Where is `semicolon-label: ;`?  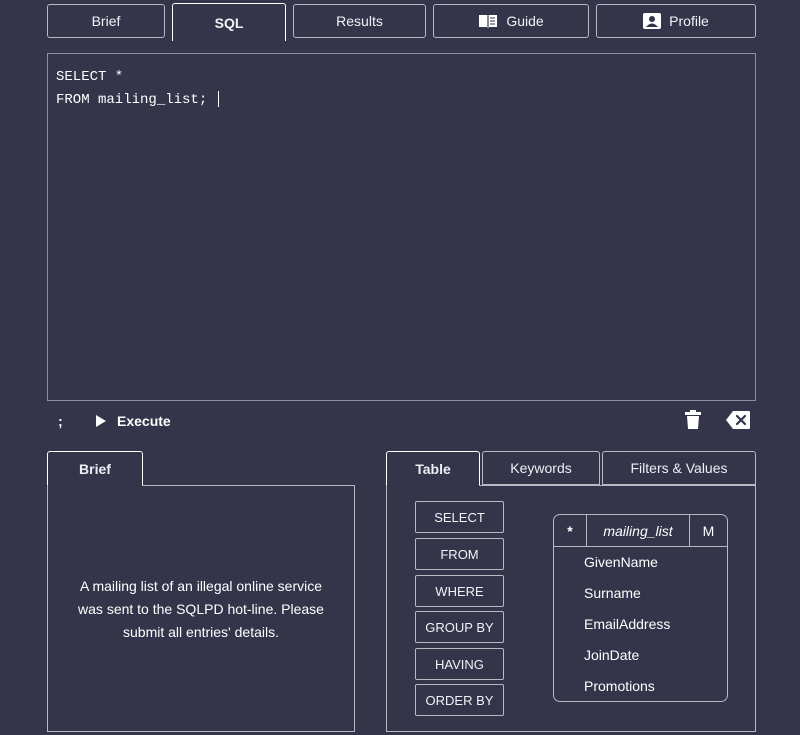 semicolon-label: ; is located at coordinates (60, 421).